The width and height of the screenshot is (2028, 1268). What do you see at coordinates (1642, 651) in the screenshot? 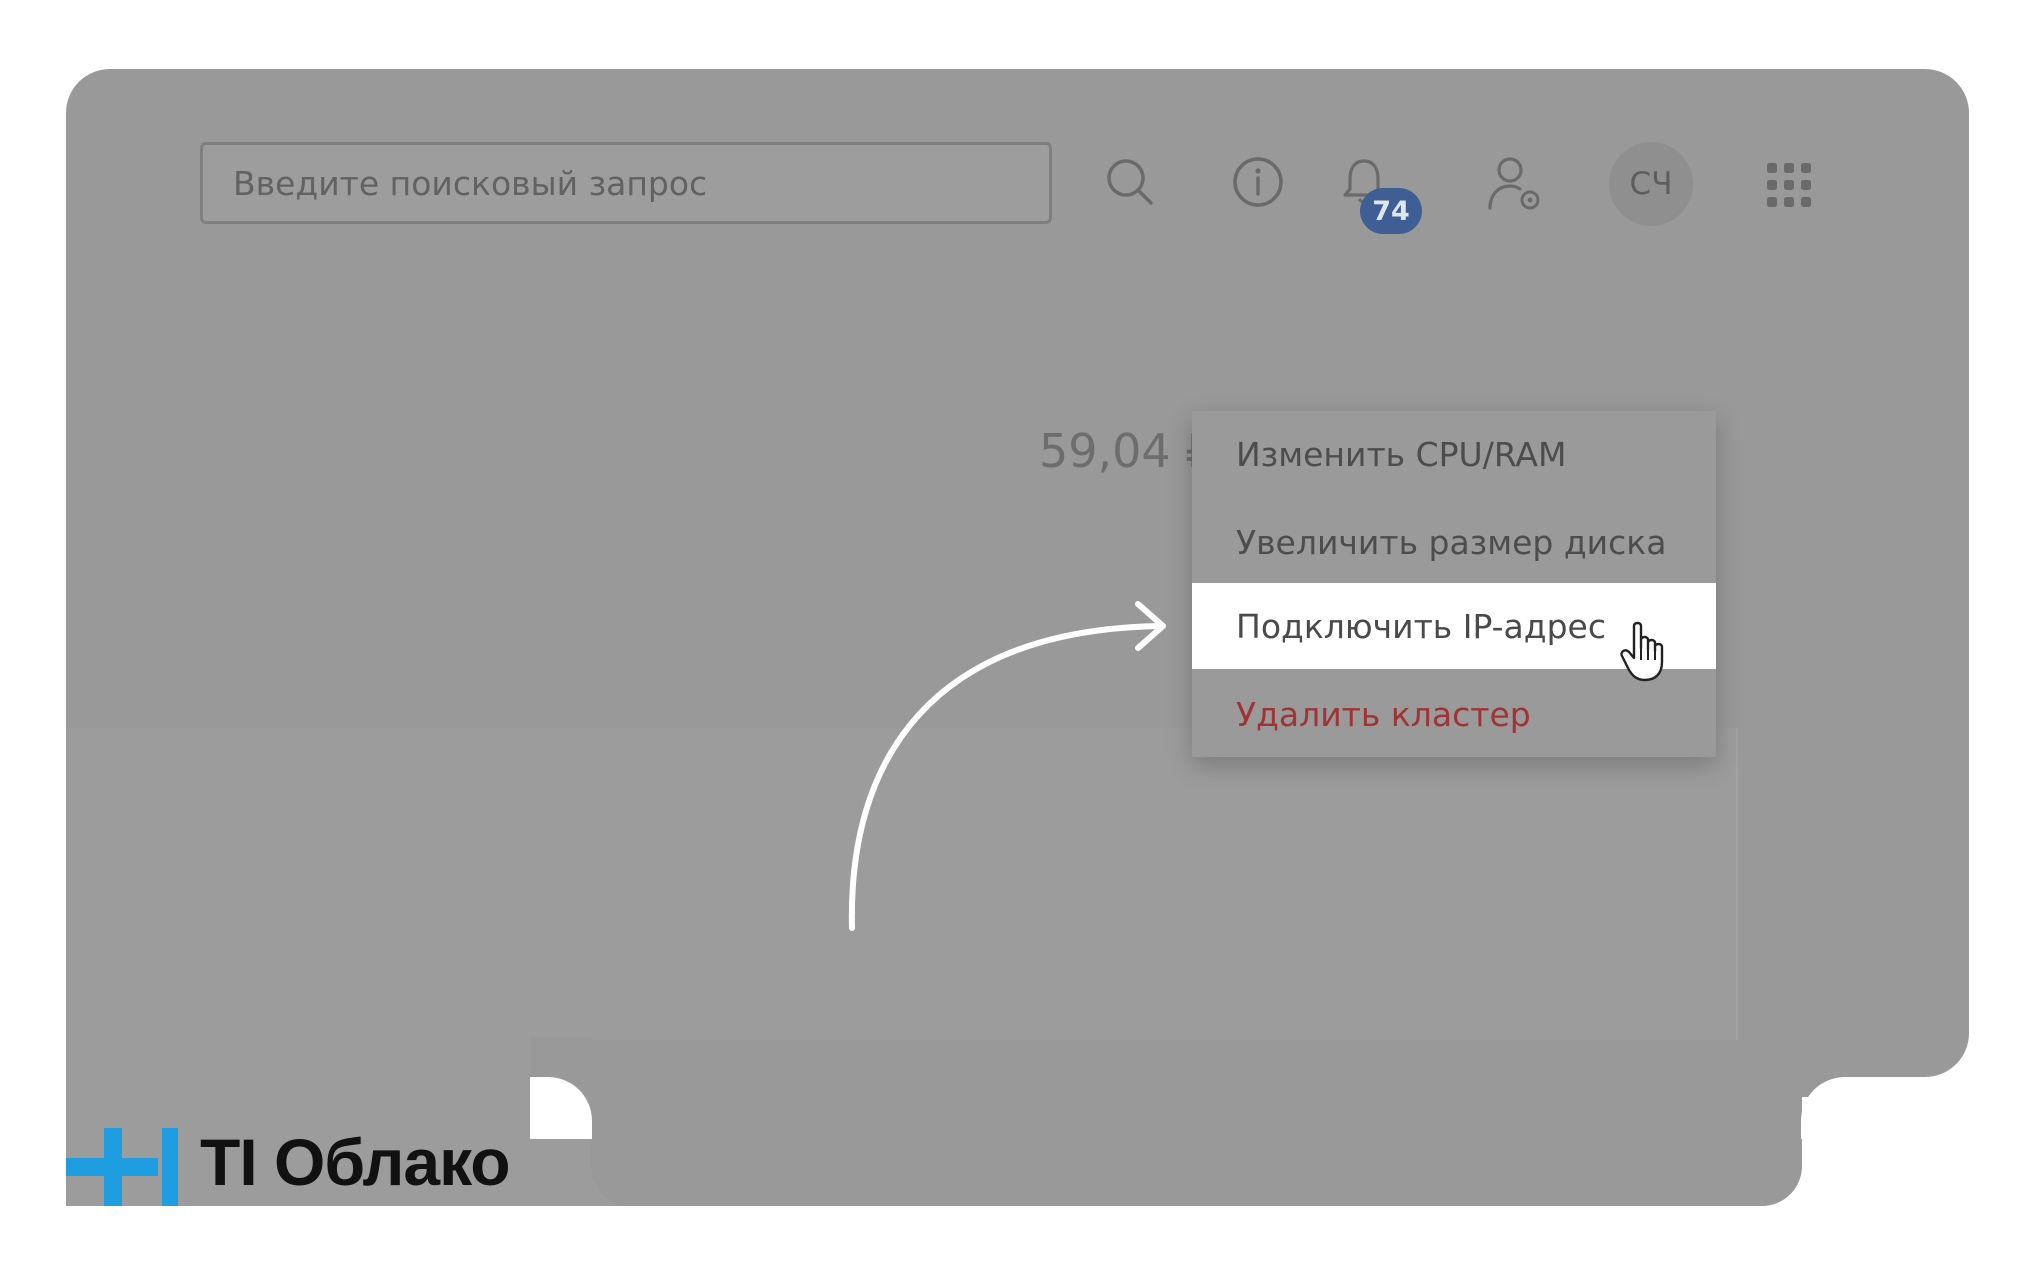
I see `hand-cursor-icon` at bounding box center [1642, 651].